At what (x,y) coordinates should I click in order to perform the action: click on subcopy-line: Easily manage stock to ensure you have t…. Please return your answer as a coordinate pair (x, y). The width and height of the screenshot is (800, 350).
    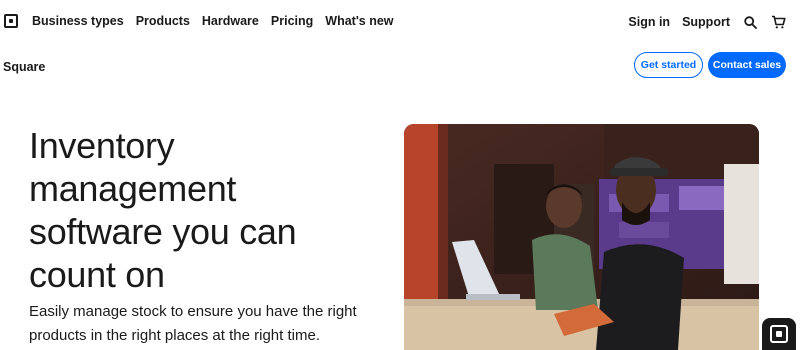
    Looking at the image, I should click on (193, 311).